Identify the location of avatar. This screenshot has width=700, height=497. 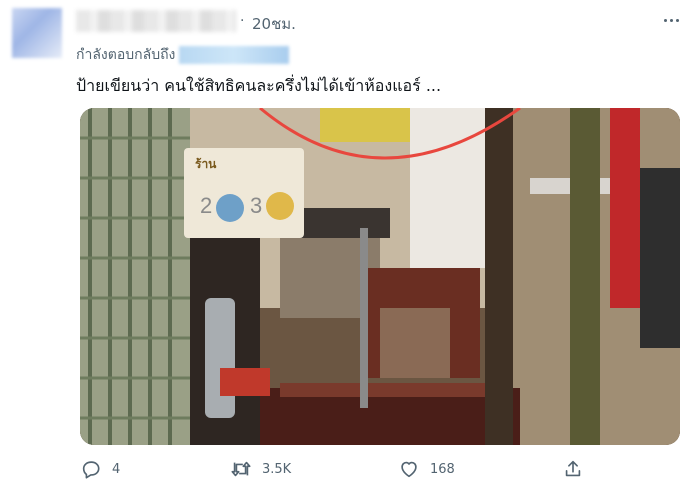
(37, 33).